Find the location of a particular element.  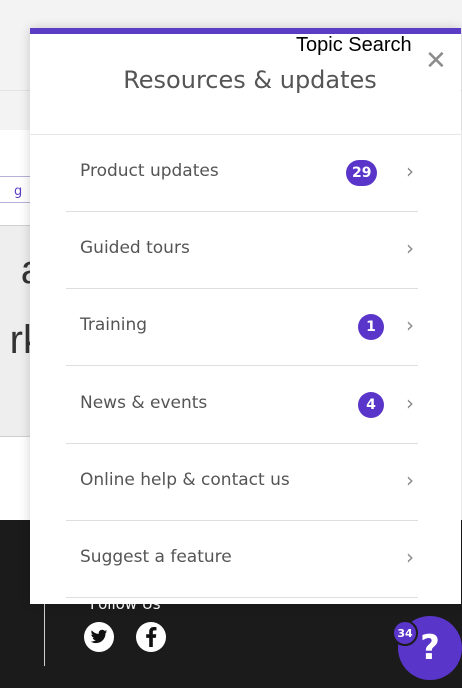

background-link-fragment: g is located at coordinates (17, 192).